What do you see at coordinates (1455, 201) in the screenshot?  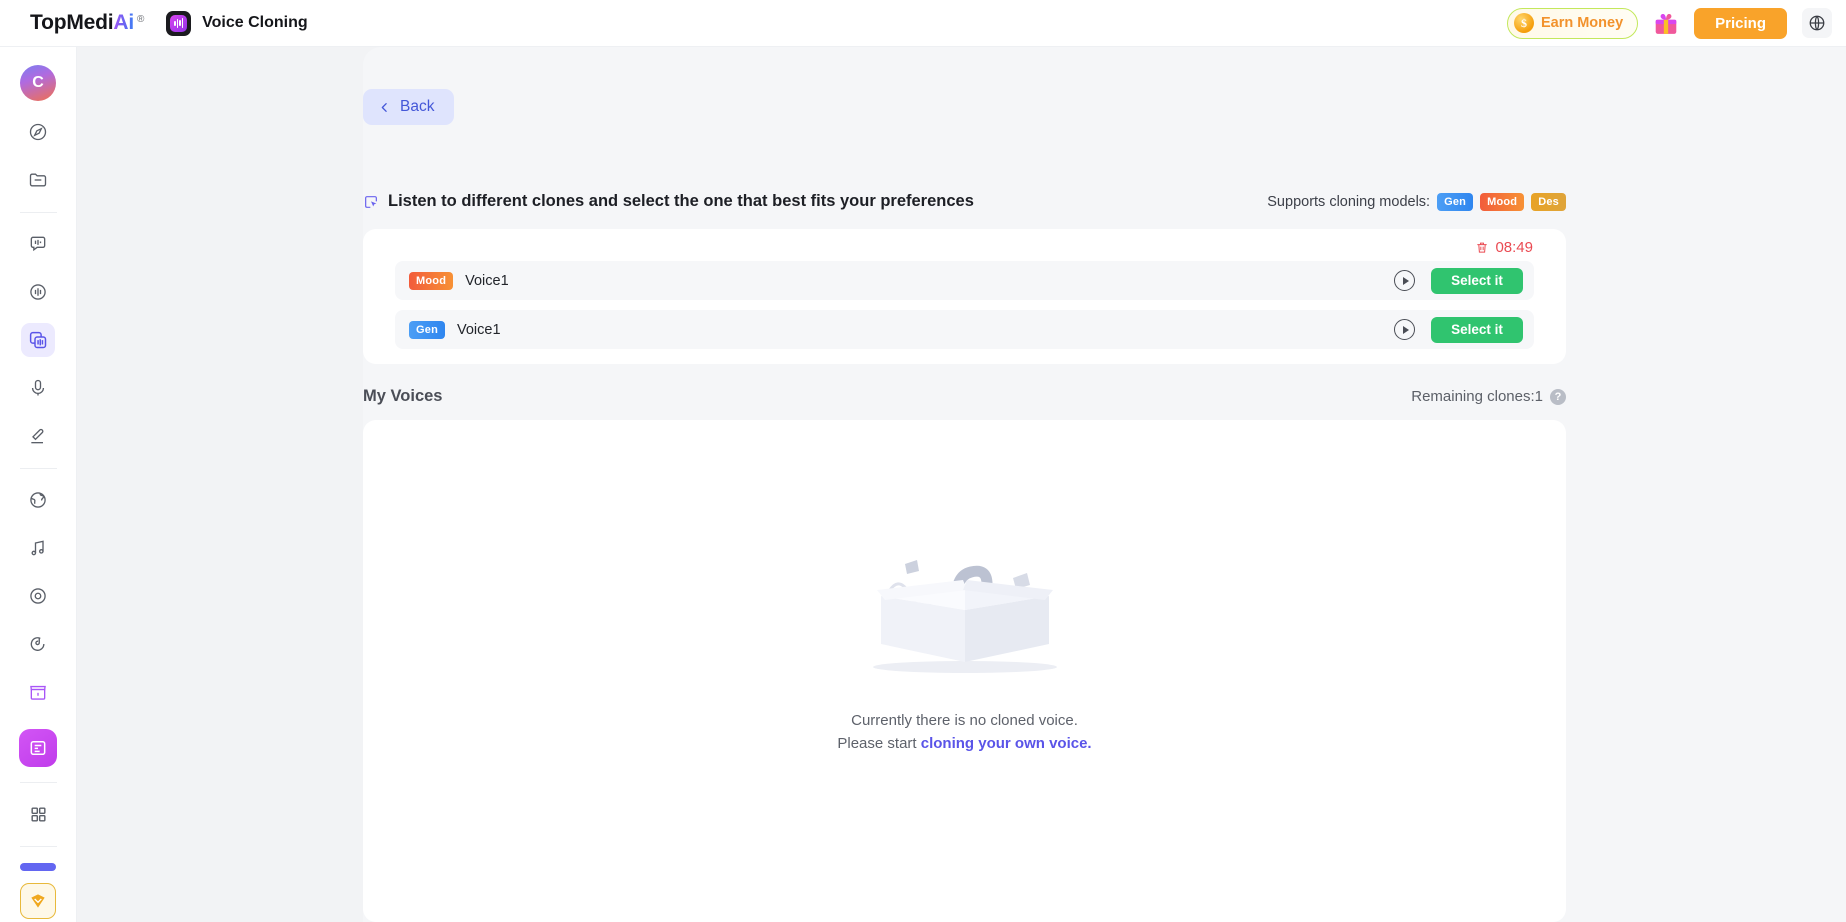 I see `model-tag-gen: Gen` at bounding box center [1455, 201].